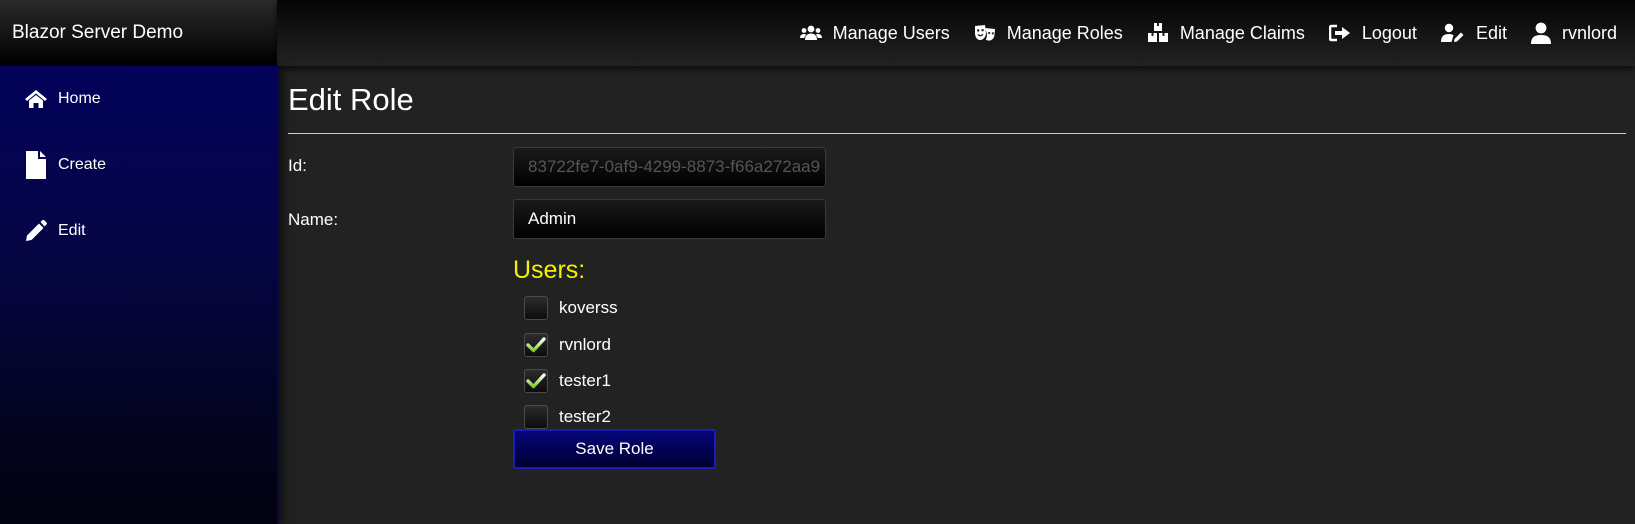  What do you see at coordinates (82, 164) in the screenshot?
I see `sidebar-item-label: Create` at bounding box center [82, 164].